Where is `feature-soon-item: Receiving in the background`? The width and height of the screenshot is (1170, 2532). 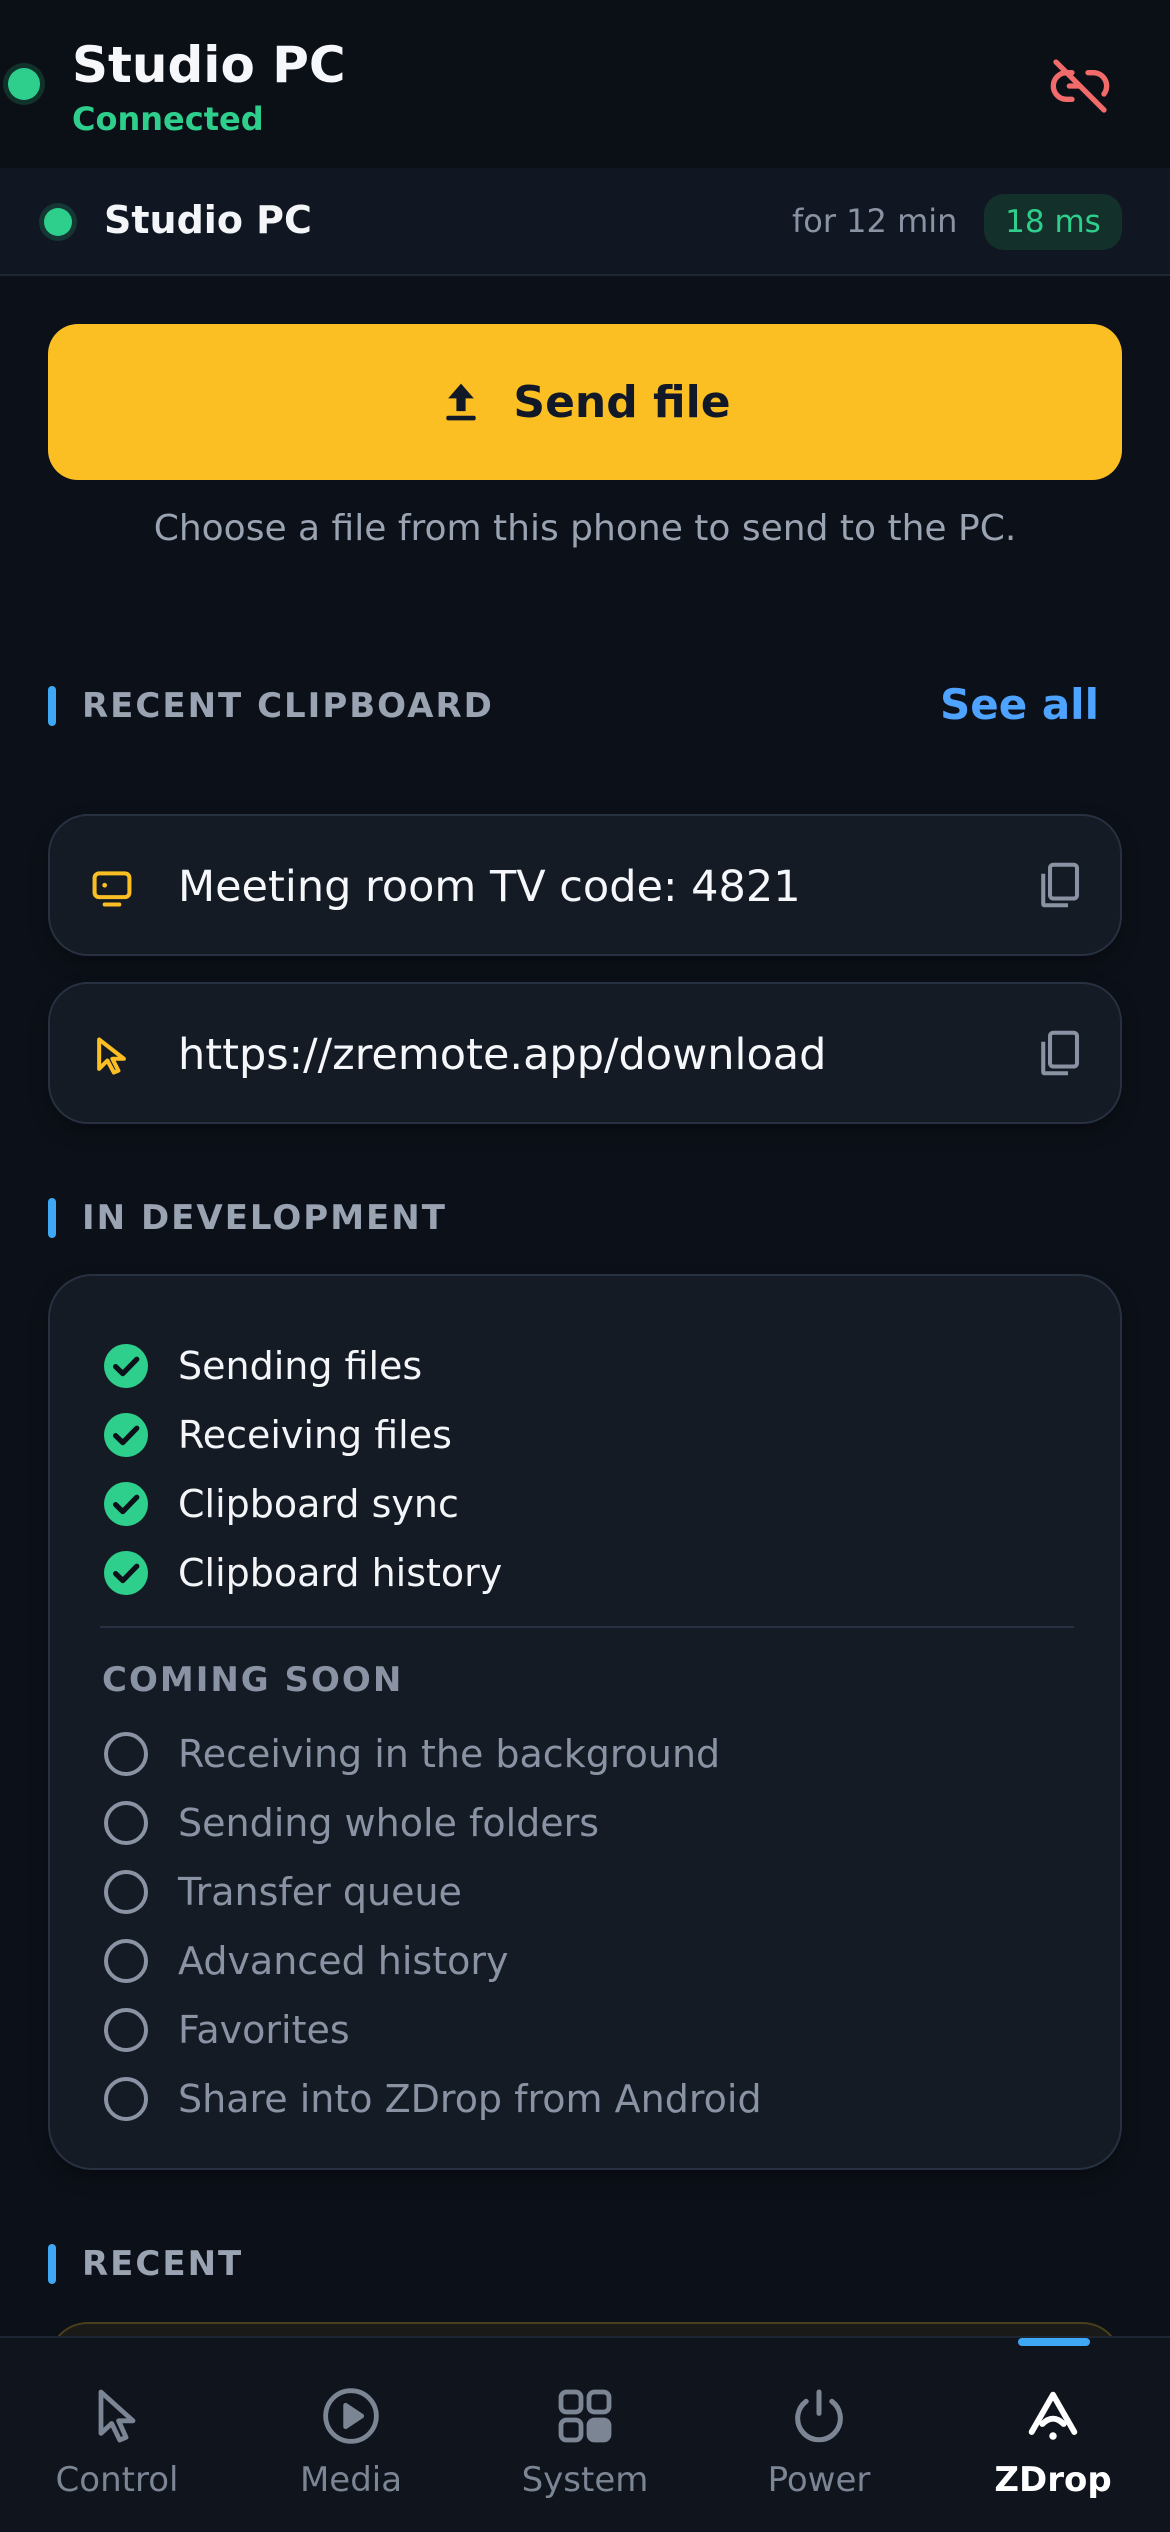 feature-soon-item: Receiving in the background is located at coordinates (411, 1754).